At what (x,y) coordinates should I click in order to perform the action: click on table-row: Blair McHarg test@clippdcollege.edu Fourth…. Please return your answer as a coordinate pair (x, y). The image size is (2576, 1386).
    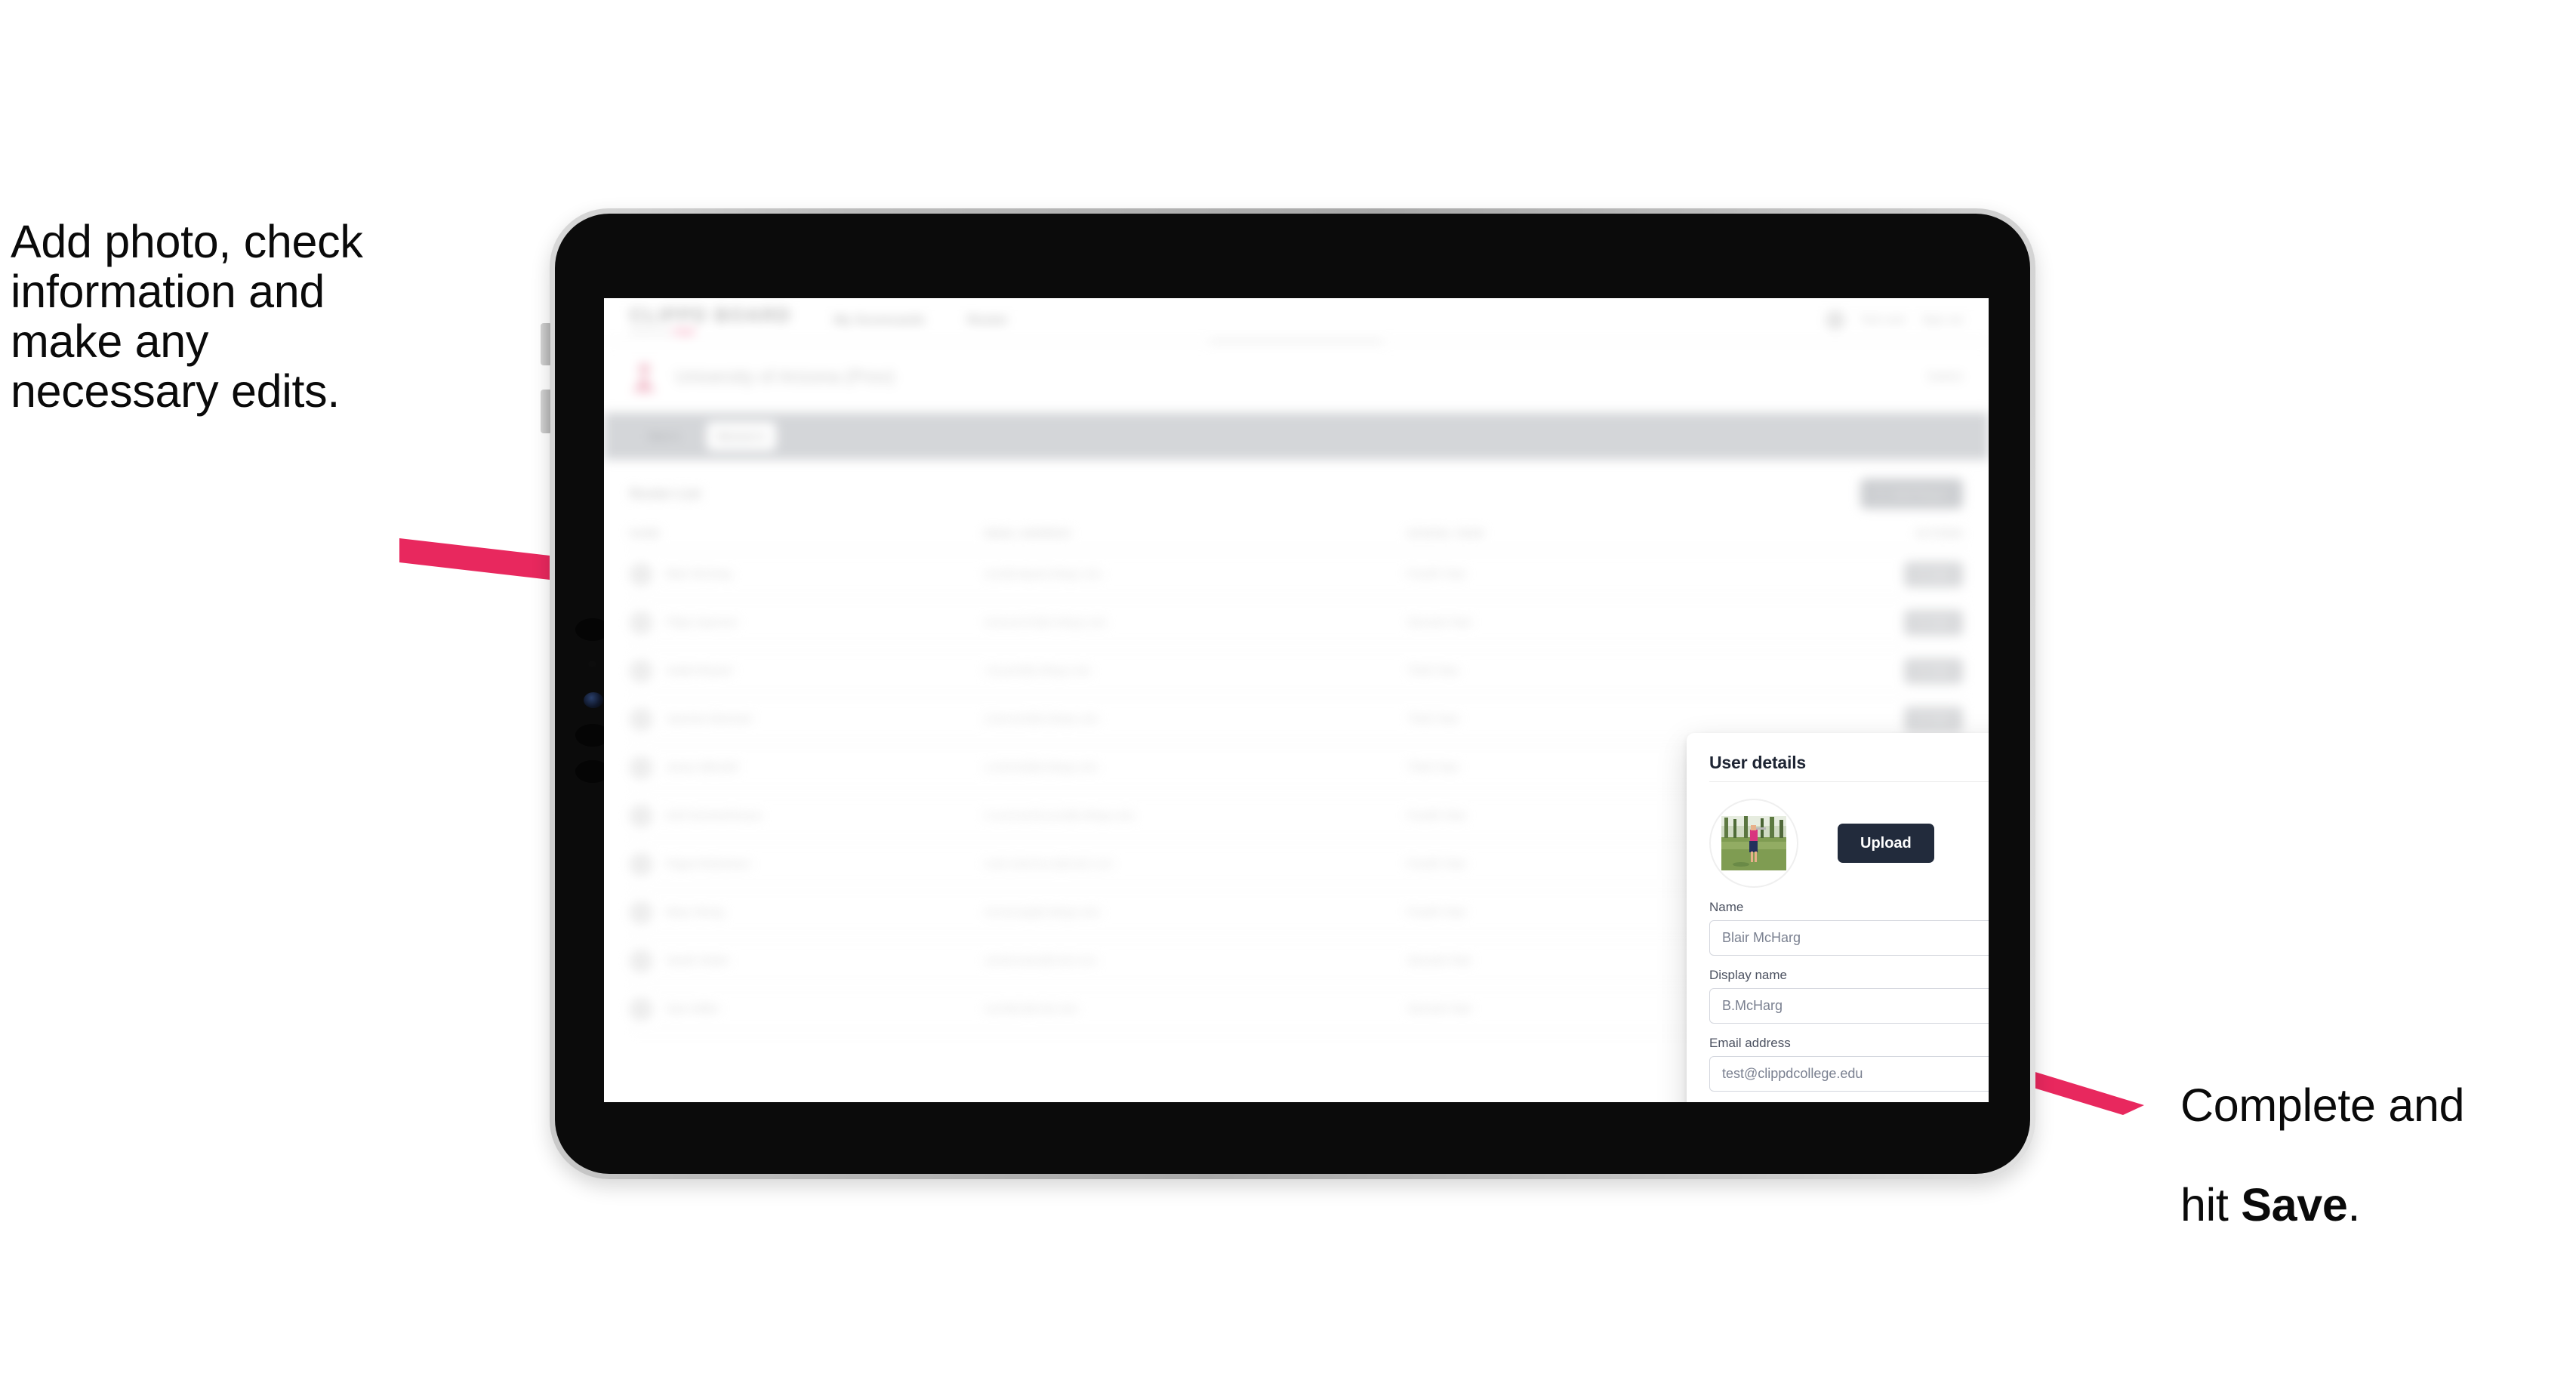
    Looking at the image, I should click on (1296, 574).